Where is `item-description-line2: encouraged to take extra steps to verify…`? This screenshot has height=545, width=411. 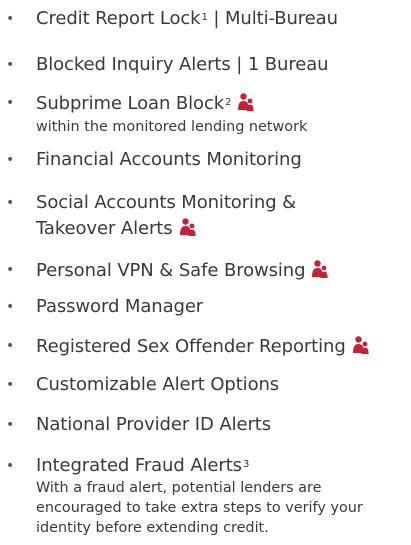 item-description-line2: encouraged to take extra steps to verify… is located at coordinates (199, 508).